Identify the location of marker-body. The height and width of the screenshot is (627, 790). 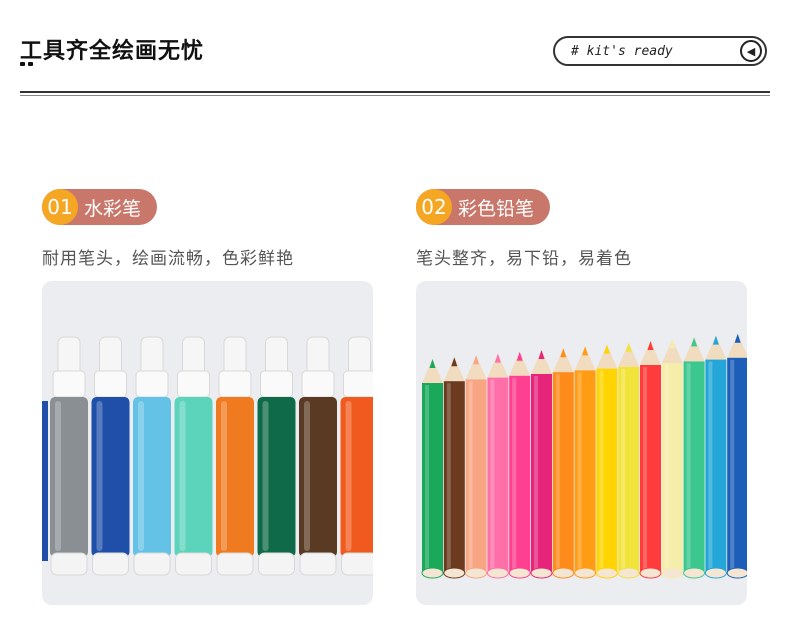
(356, 477).